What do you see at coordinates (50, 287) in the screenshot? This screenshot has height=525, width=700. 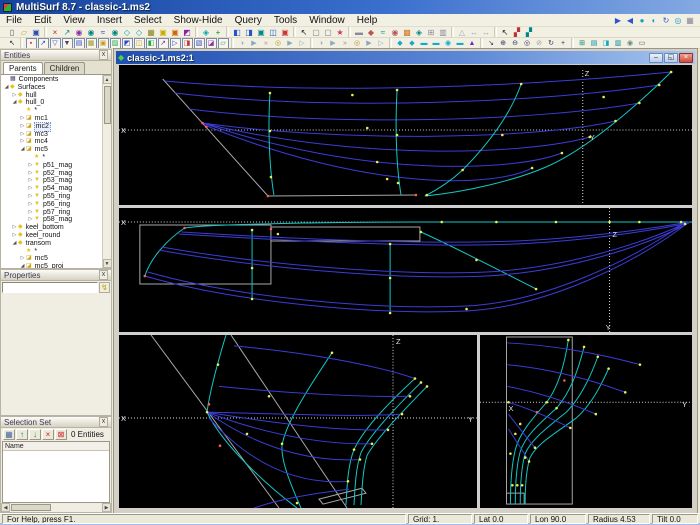 I see `properties-input` at bounding box center [50, 287].